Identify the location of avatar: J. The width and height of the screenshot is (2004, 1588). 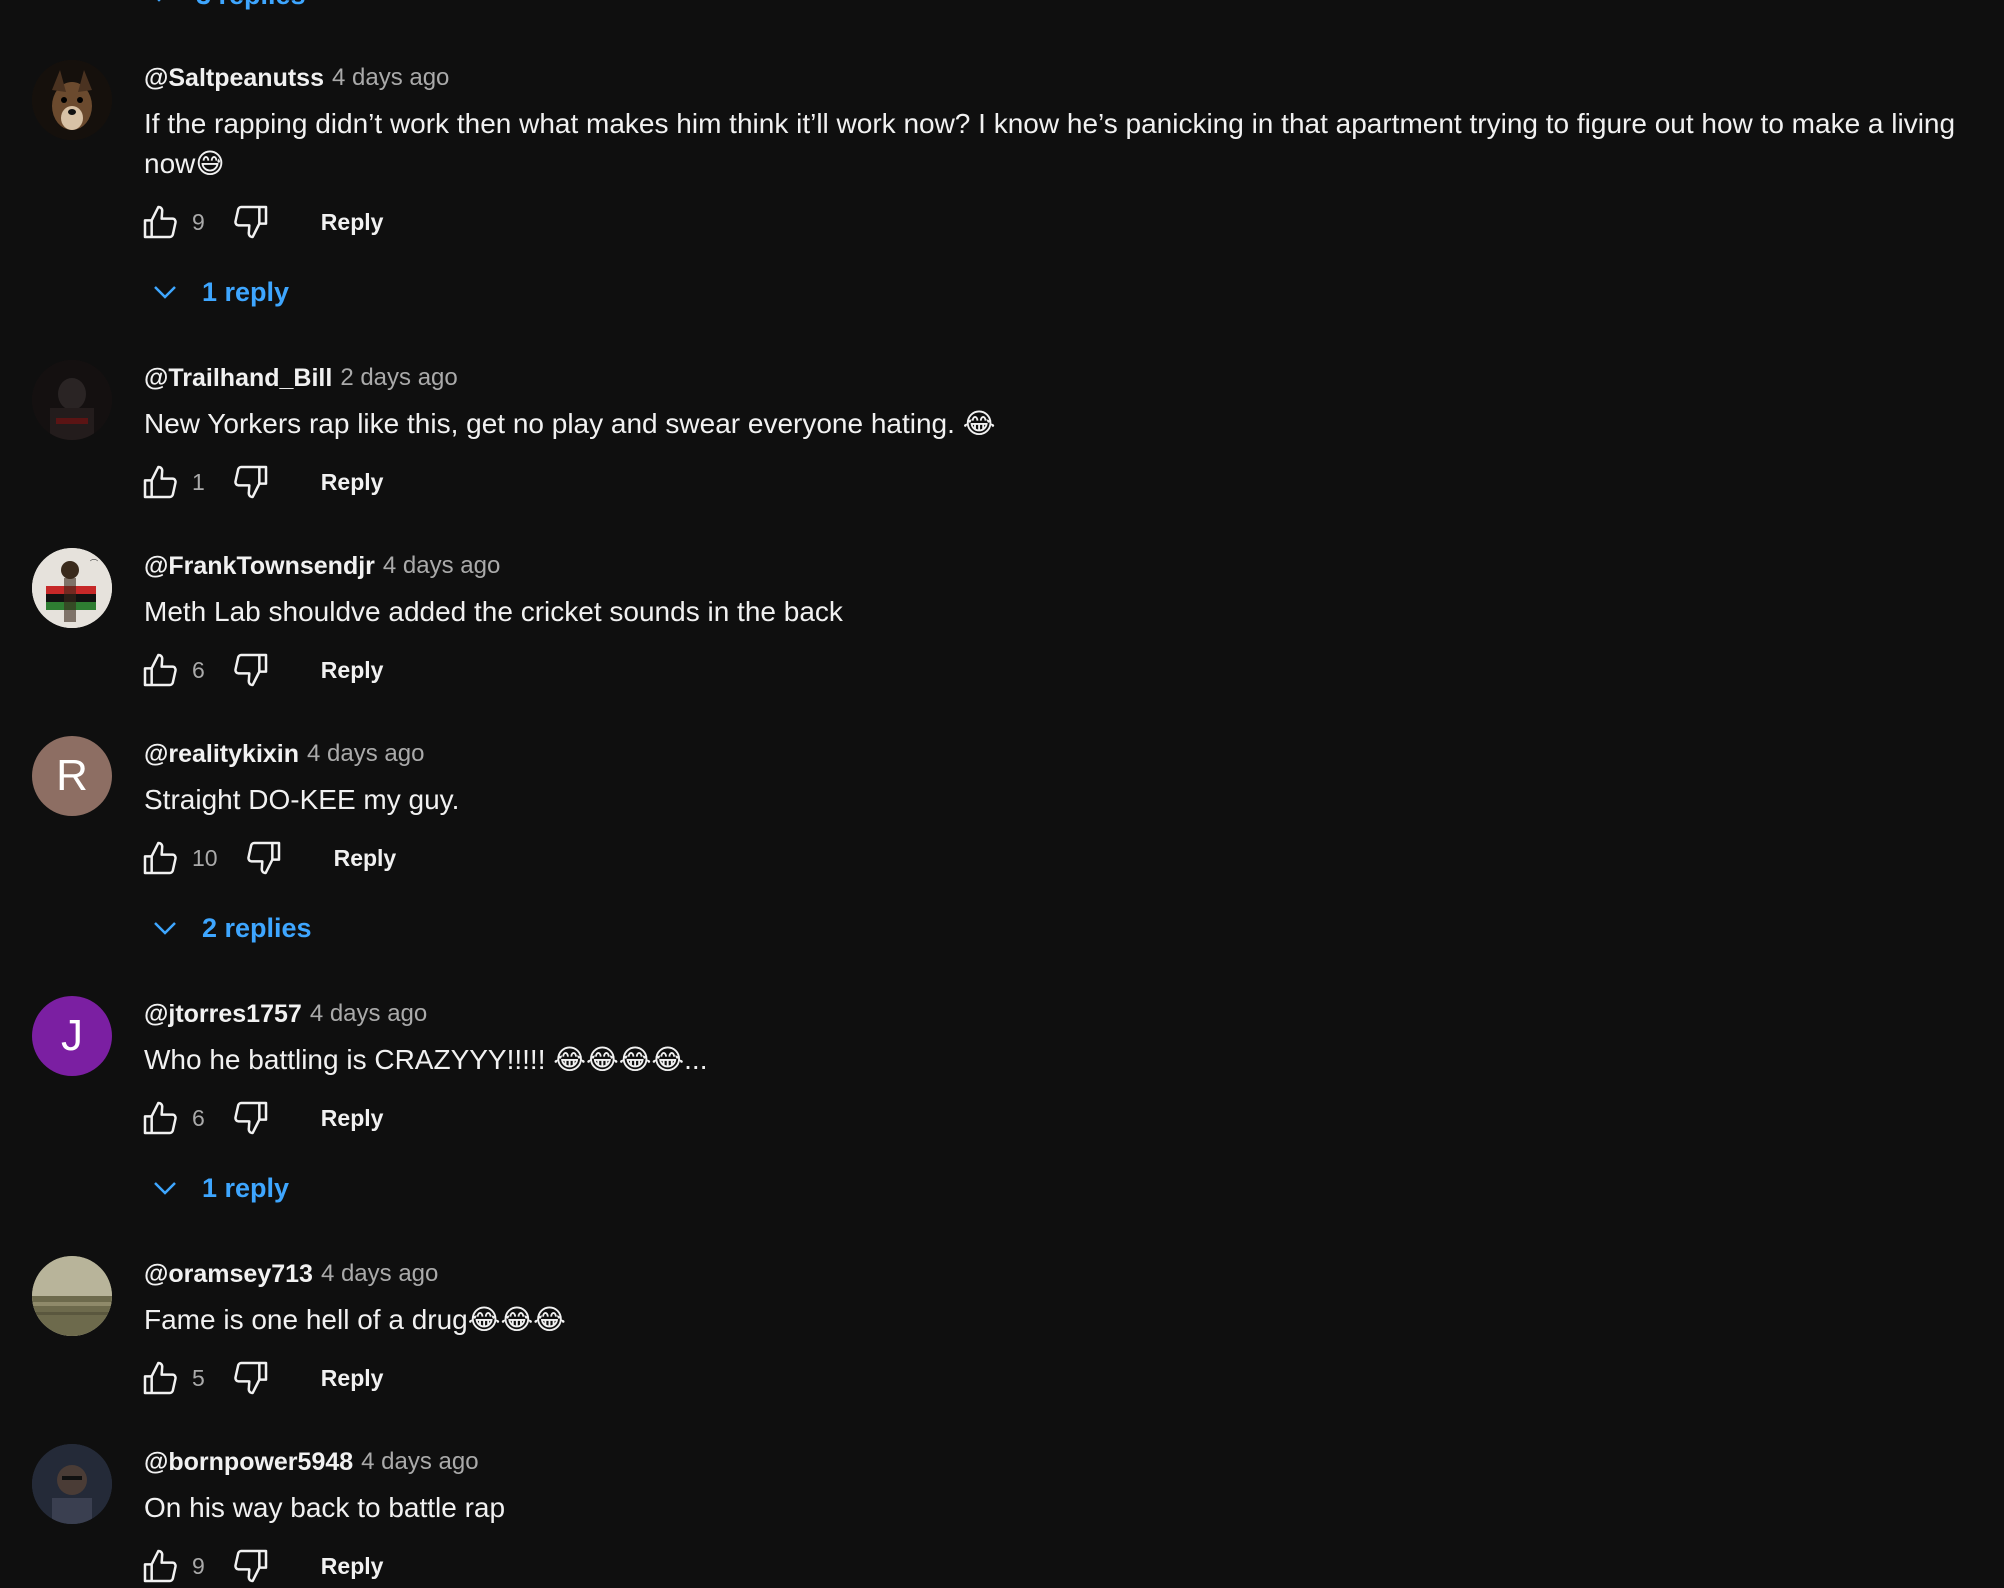
(72, 1036).